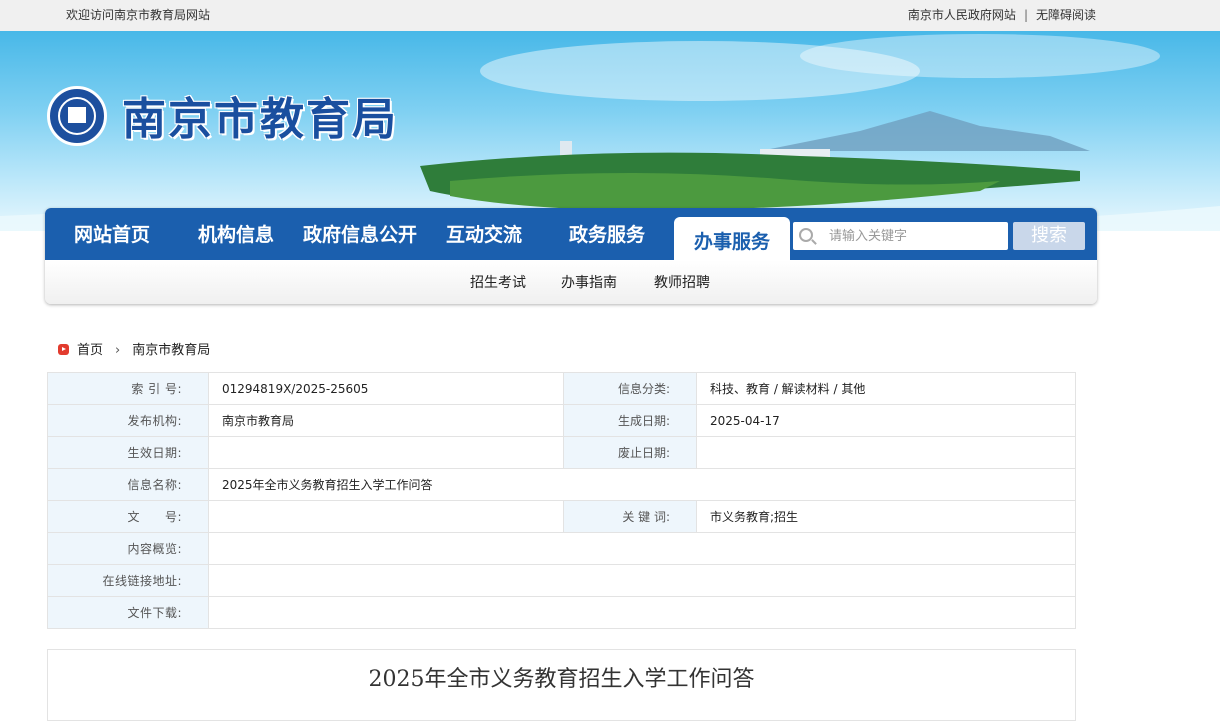  I want to click on table-row: 内容概览:, so click(561, 548).